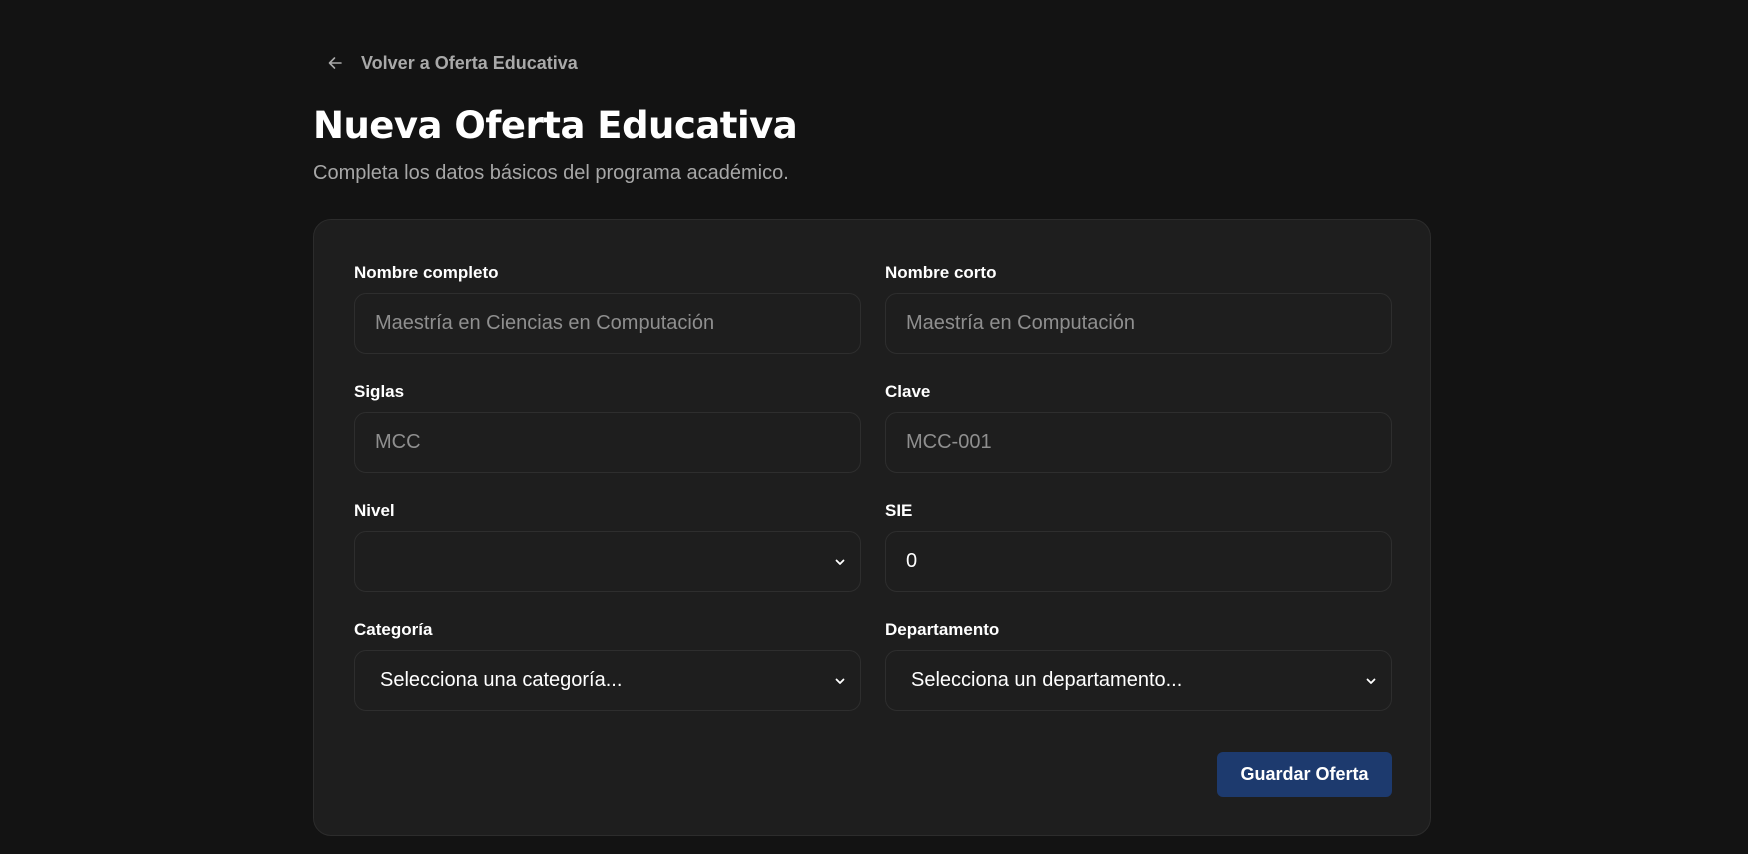 This screenshot has width=1748, height=854. I want to click on nombre-corto-input: Maestría en Computación, so click(1138, 323).